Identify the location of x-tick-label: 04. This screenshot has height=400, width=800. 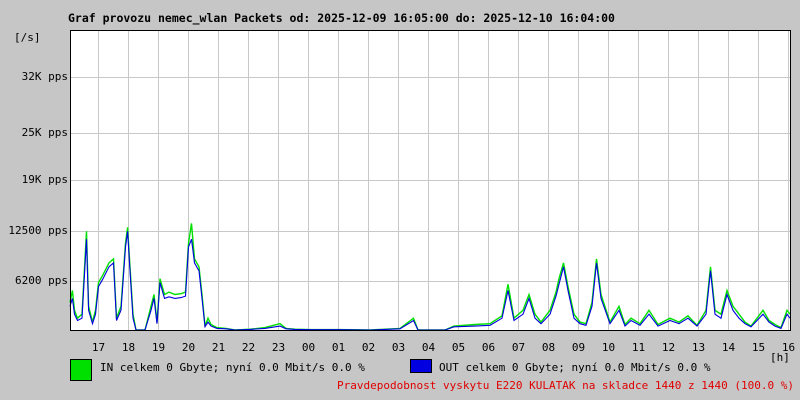
(428, 347).